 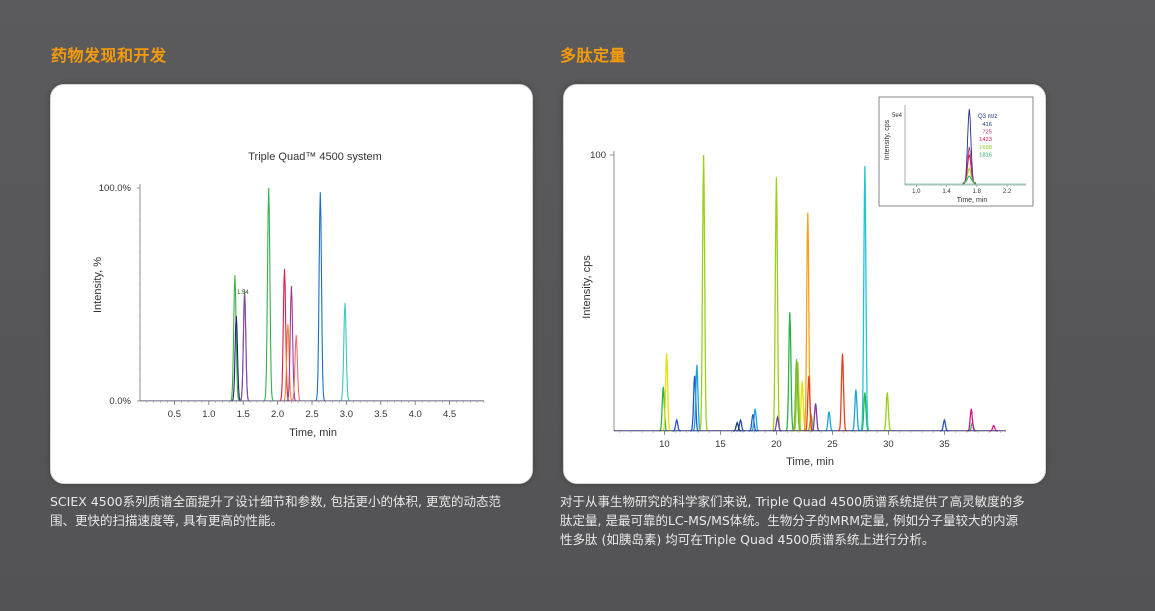 What do you see at coordinates (985, 148) in the screenshot?
I see `inset-legend-entry: 1698` at bounding box center [985, 148].